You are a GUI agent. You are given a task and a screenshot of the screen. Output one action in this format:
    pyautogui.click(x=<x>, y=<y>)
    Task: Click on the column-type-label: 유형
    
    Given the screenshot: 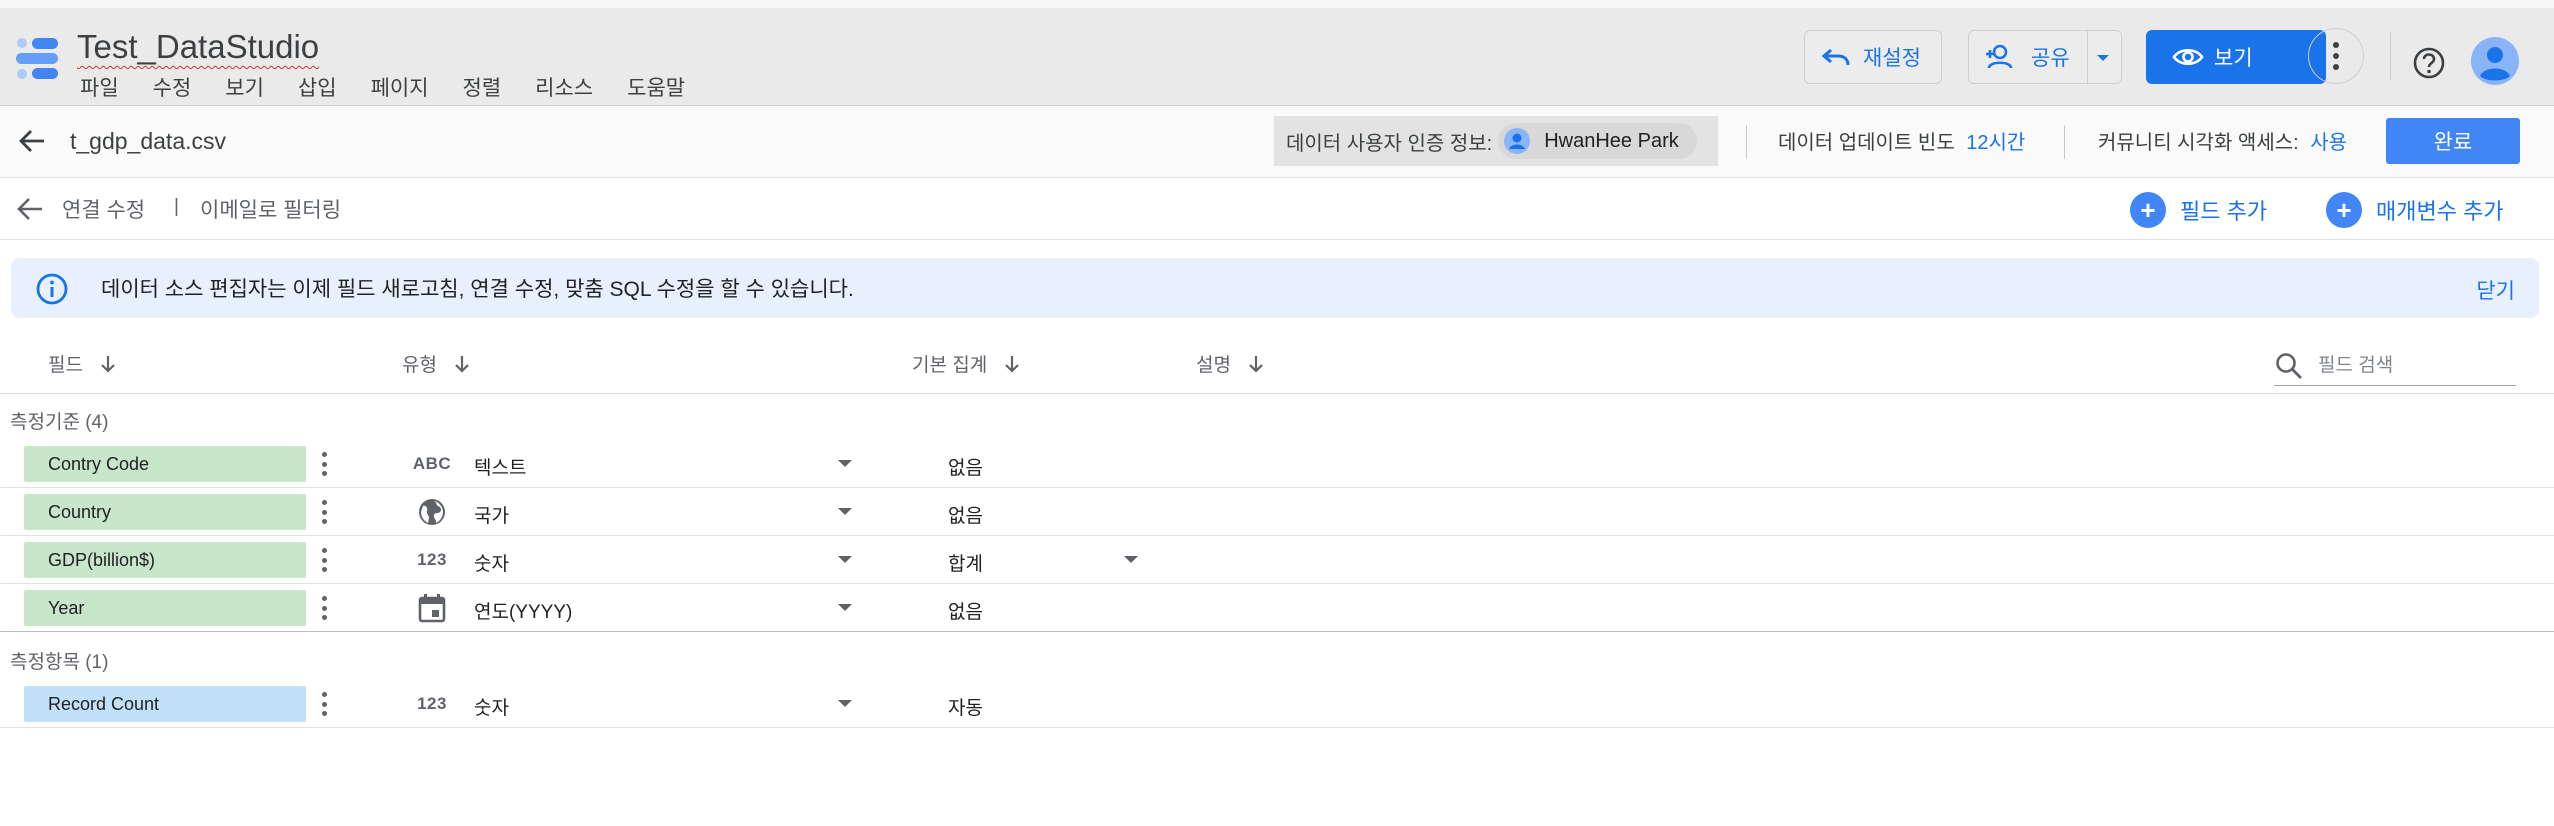 What is the action you would take?
    pyautogui.click(x=419, y=365)
    